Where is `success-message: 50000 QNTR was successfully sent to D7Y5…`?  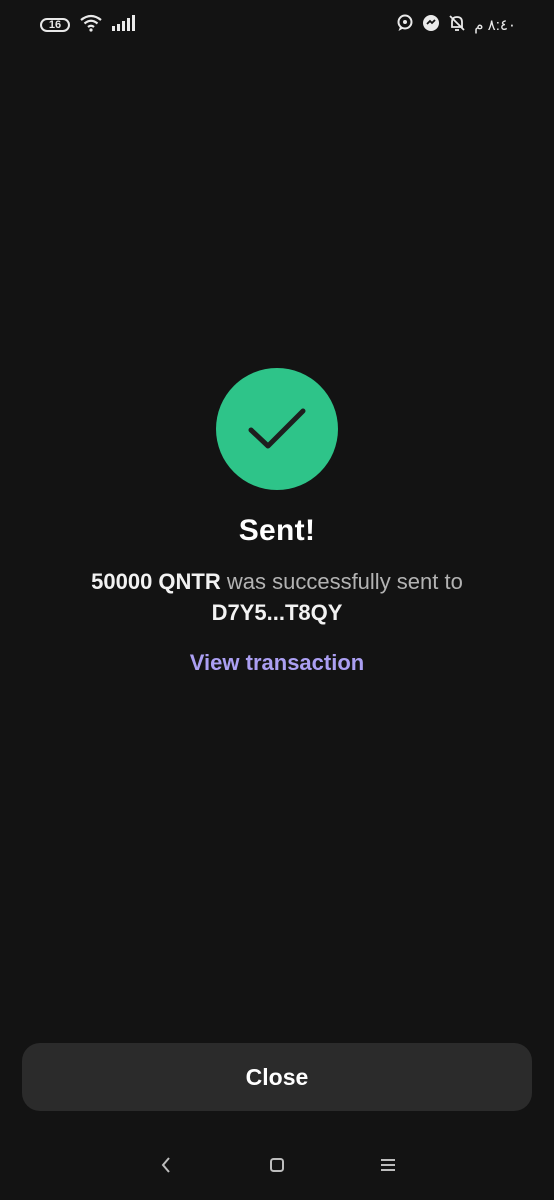
success-message: 50000 QNTR was successfully sent to D7Y5… is located at coordinates (277, 597).